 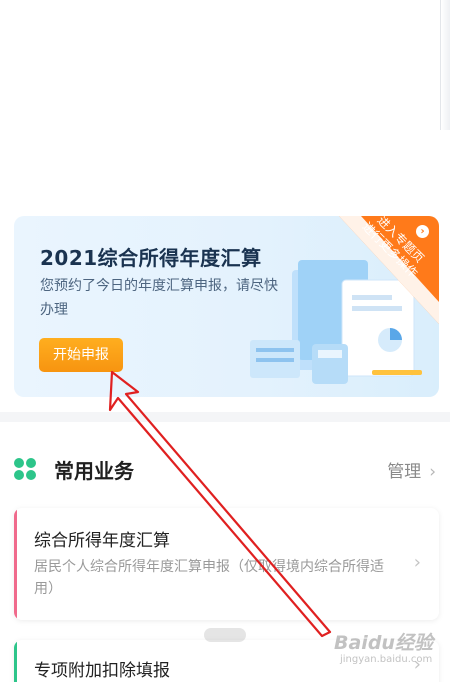 I want to click on manage-button: 管理 ›, so click(x=411, y=469).